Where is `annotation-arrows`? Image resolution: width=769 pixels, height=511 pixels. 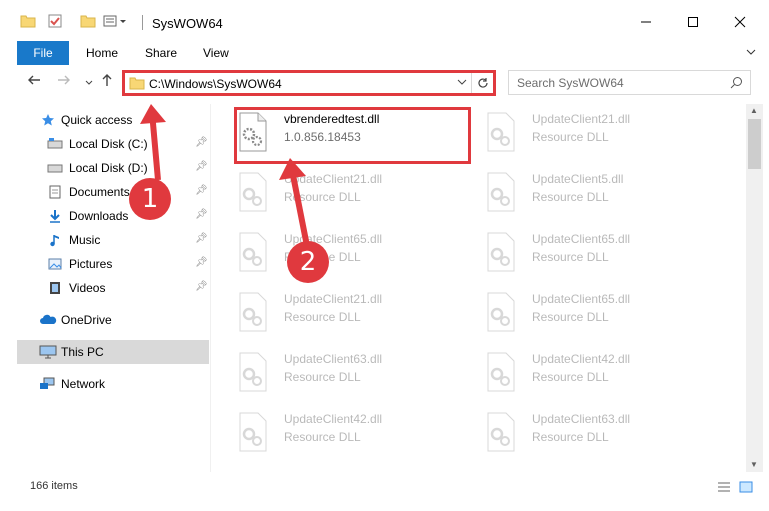
annotation-arrows is located at coordinates (225, 175).